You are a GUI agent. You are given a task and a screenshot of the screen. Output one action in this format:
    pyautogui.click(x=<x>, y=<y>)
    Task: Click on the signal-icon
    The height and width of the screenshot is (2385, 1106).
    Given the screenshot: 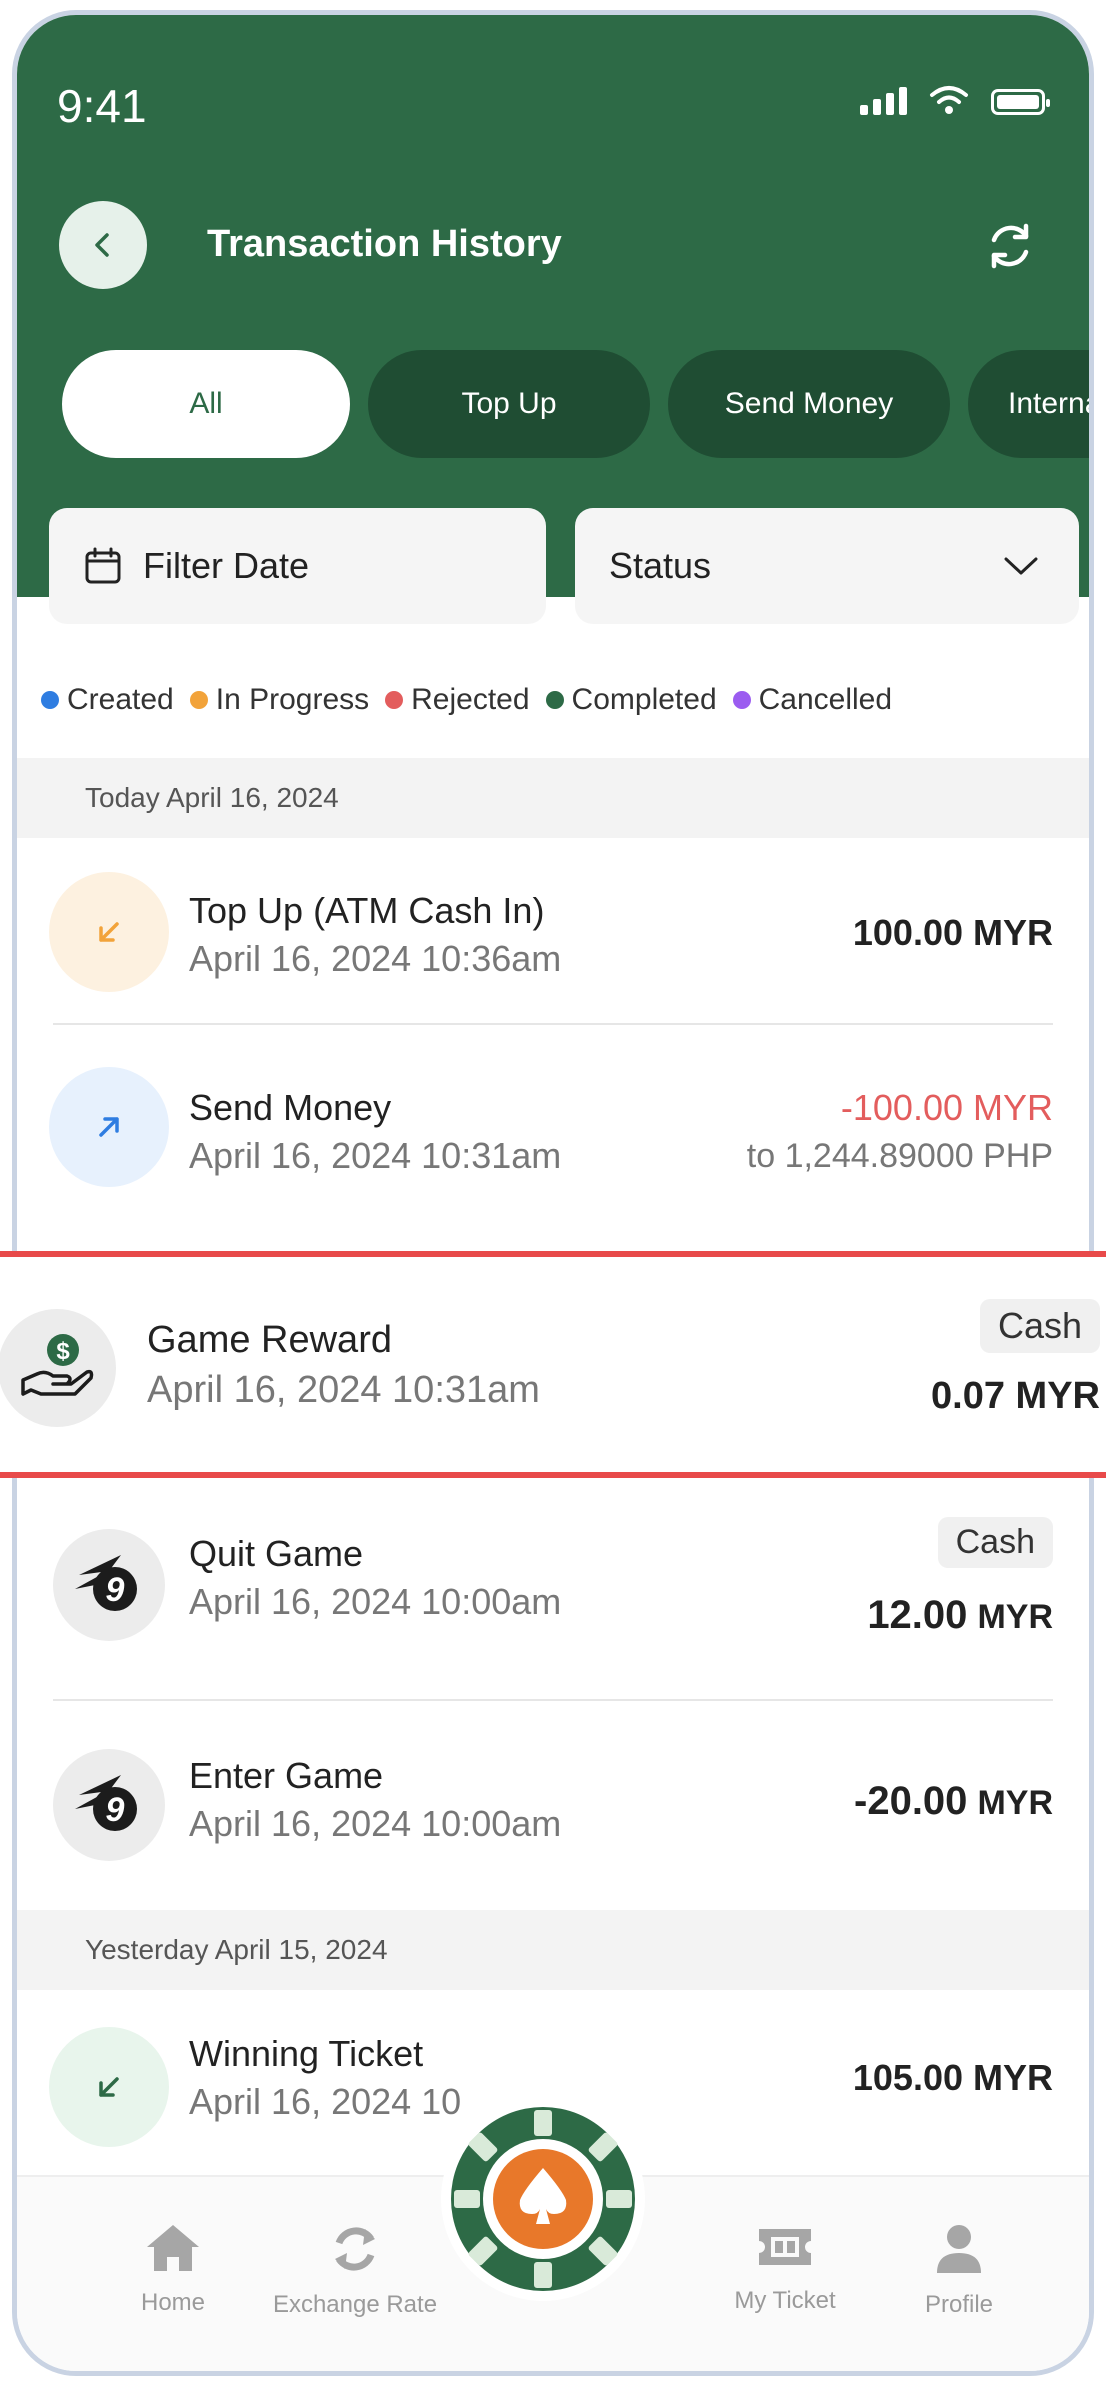 What is the action you would take?
    pyautogui.click(x=883, y=100)
    